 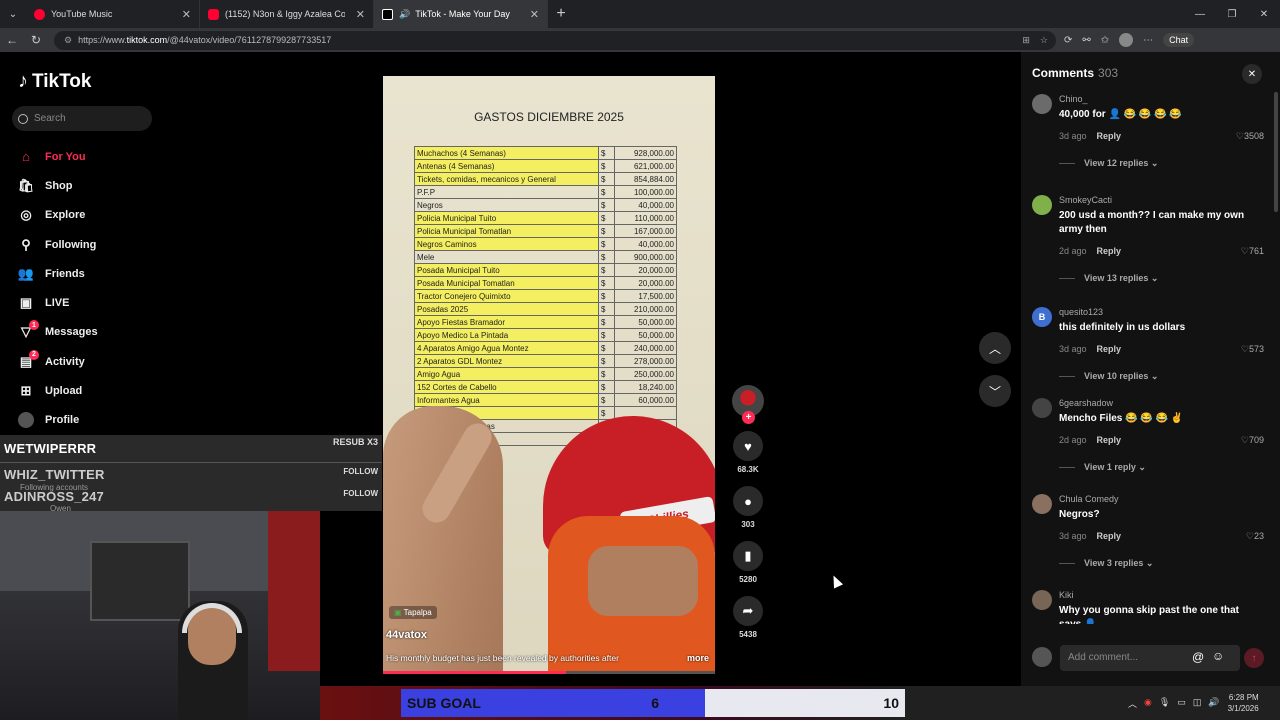 What do you see at coordinates (12, 40) in the screenshot?
I see `back-icon: ←` at bounding box center [12, 40].